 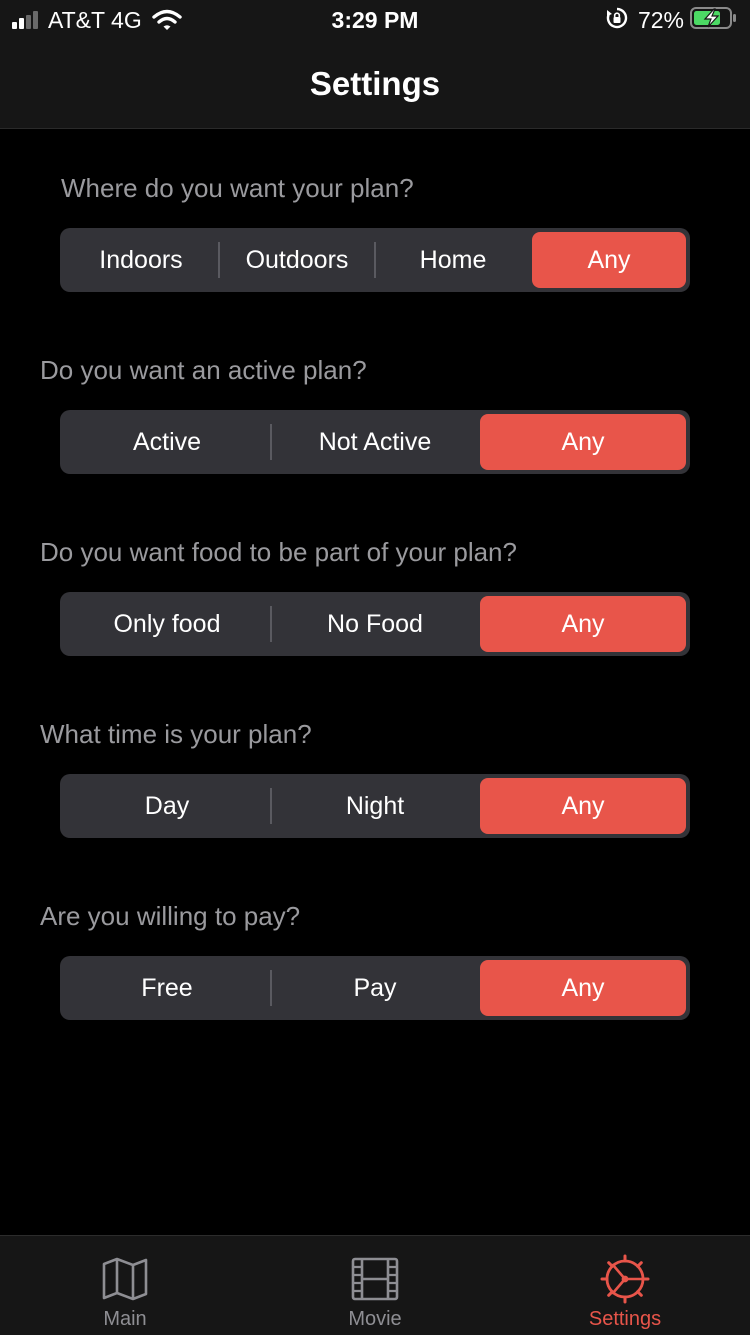 What do you see at coordinates (167, 442) in the screenshot?
I see `segment-active: Active` at bounding box center [167, 442].